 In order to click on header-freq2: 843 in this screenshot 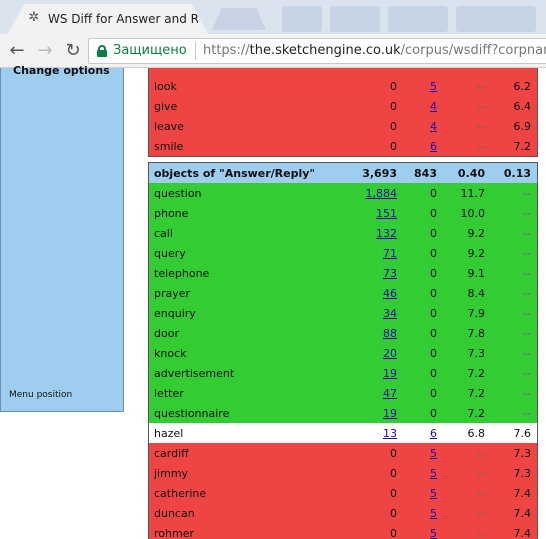, I will do `click(425, 173)`.